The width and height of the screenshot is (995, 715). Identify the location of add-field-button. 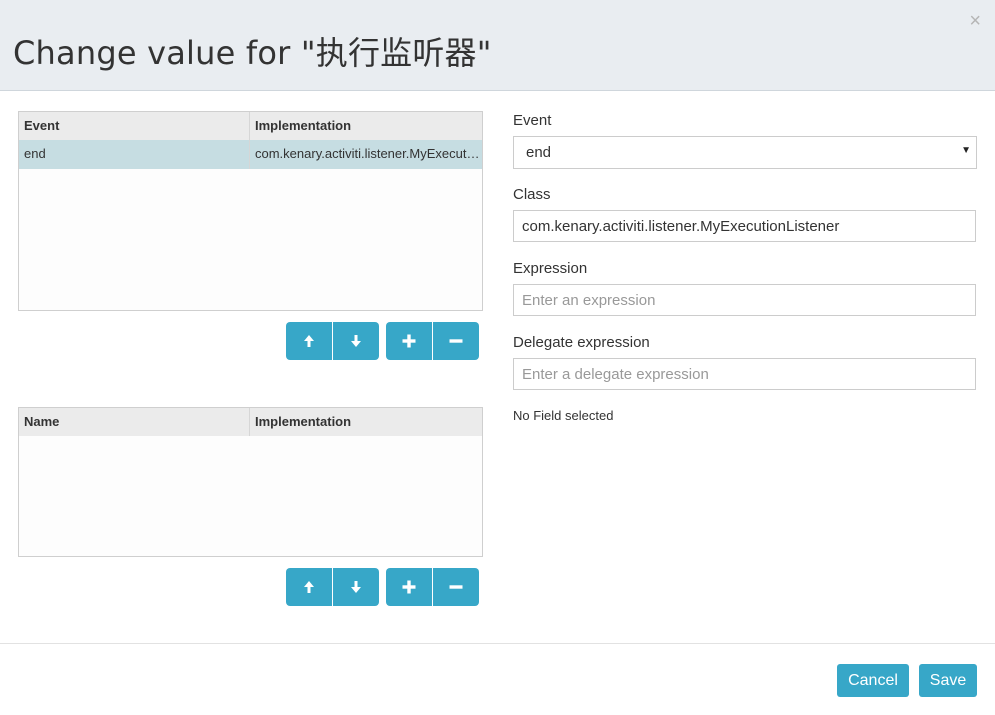
(409, 587).